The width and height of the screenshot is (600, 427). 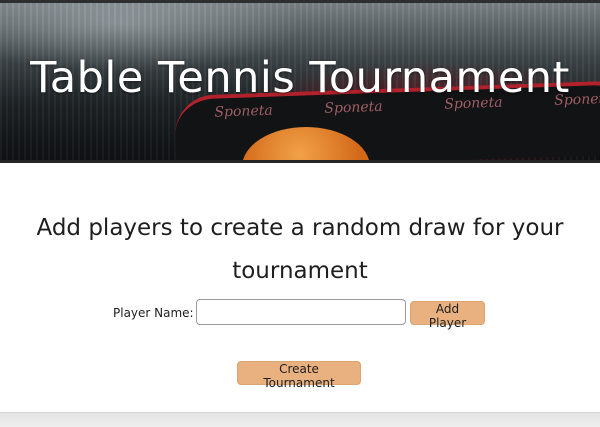 I want to click on create-tournament-button: Create Tournament, so click(x=299, y=375).